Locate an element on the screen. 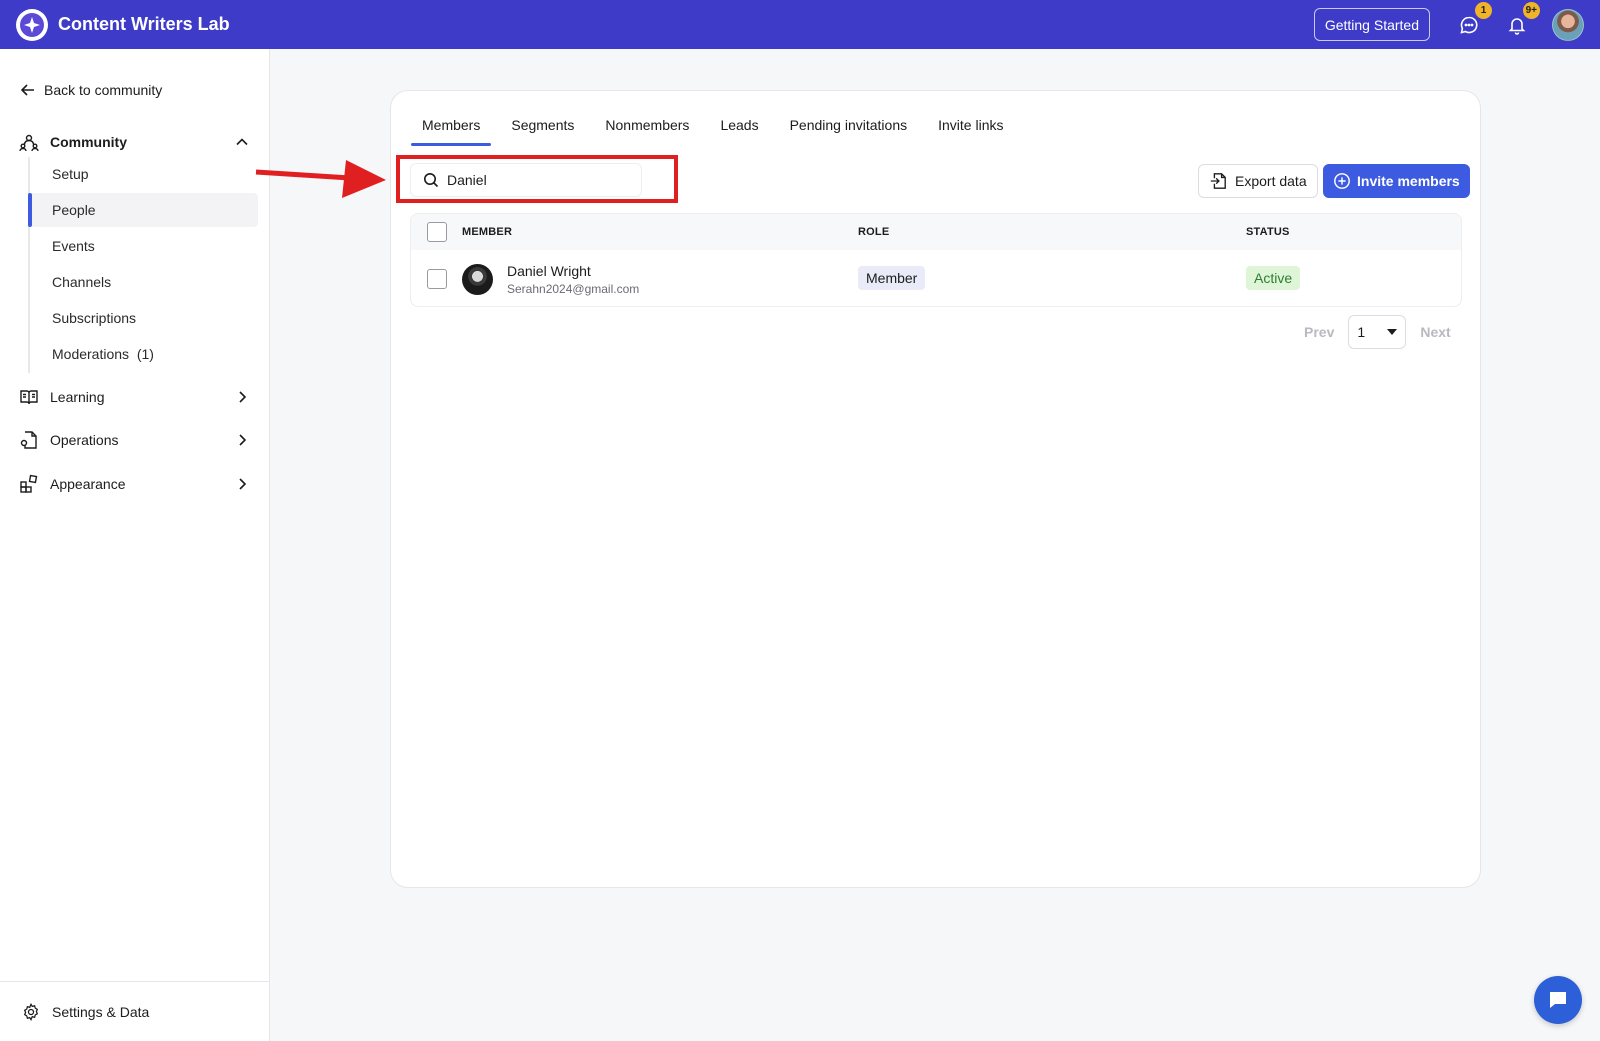 This screenshot has height=1041, width=1600. learning-label: Learning is located at coordinates (77, 397).